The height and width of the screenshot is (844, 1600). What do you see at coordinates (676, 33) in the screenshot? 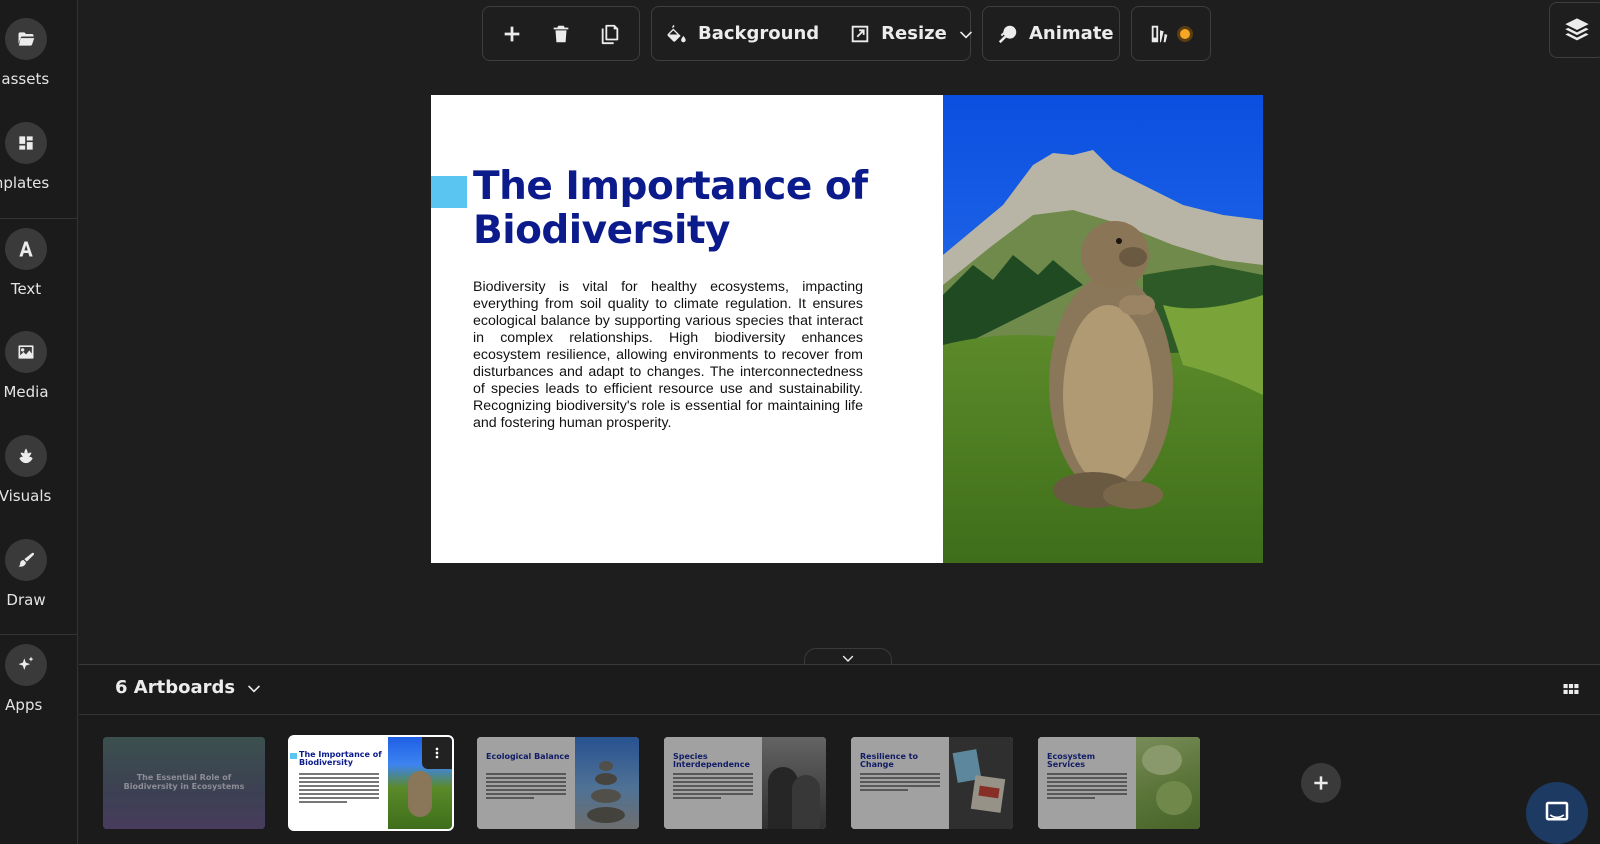
I see `paint-bucket-icon` at bounding box center [676, 33].